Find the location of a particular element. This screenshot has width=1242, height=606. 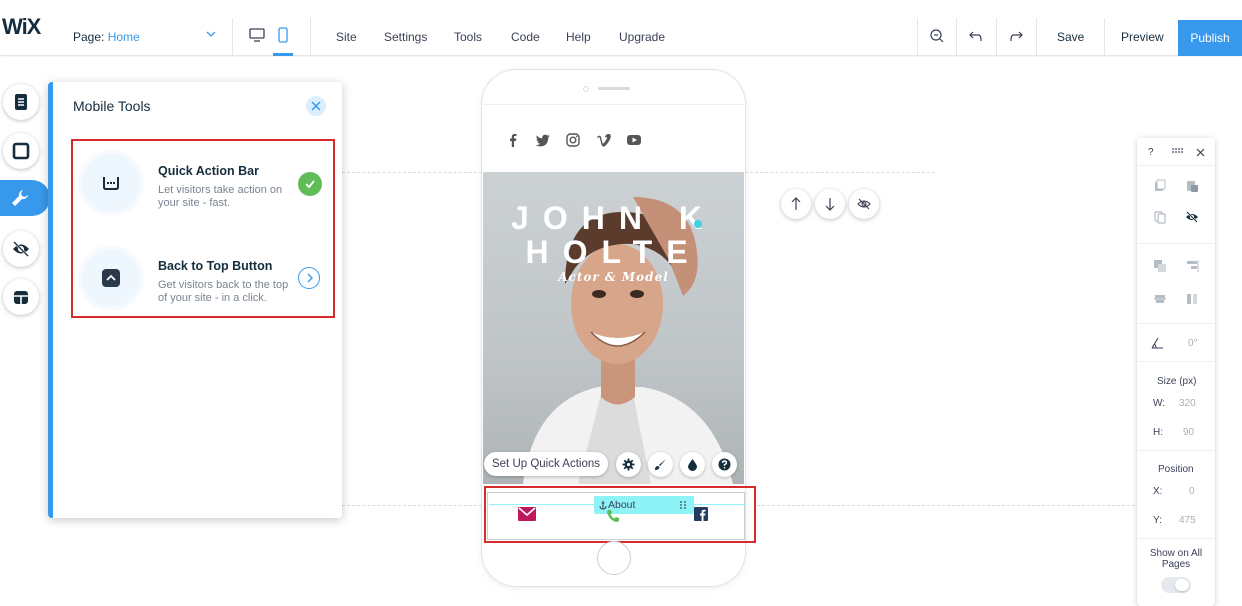

mobile-icon is located at coordinates (283, 35).